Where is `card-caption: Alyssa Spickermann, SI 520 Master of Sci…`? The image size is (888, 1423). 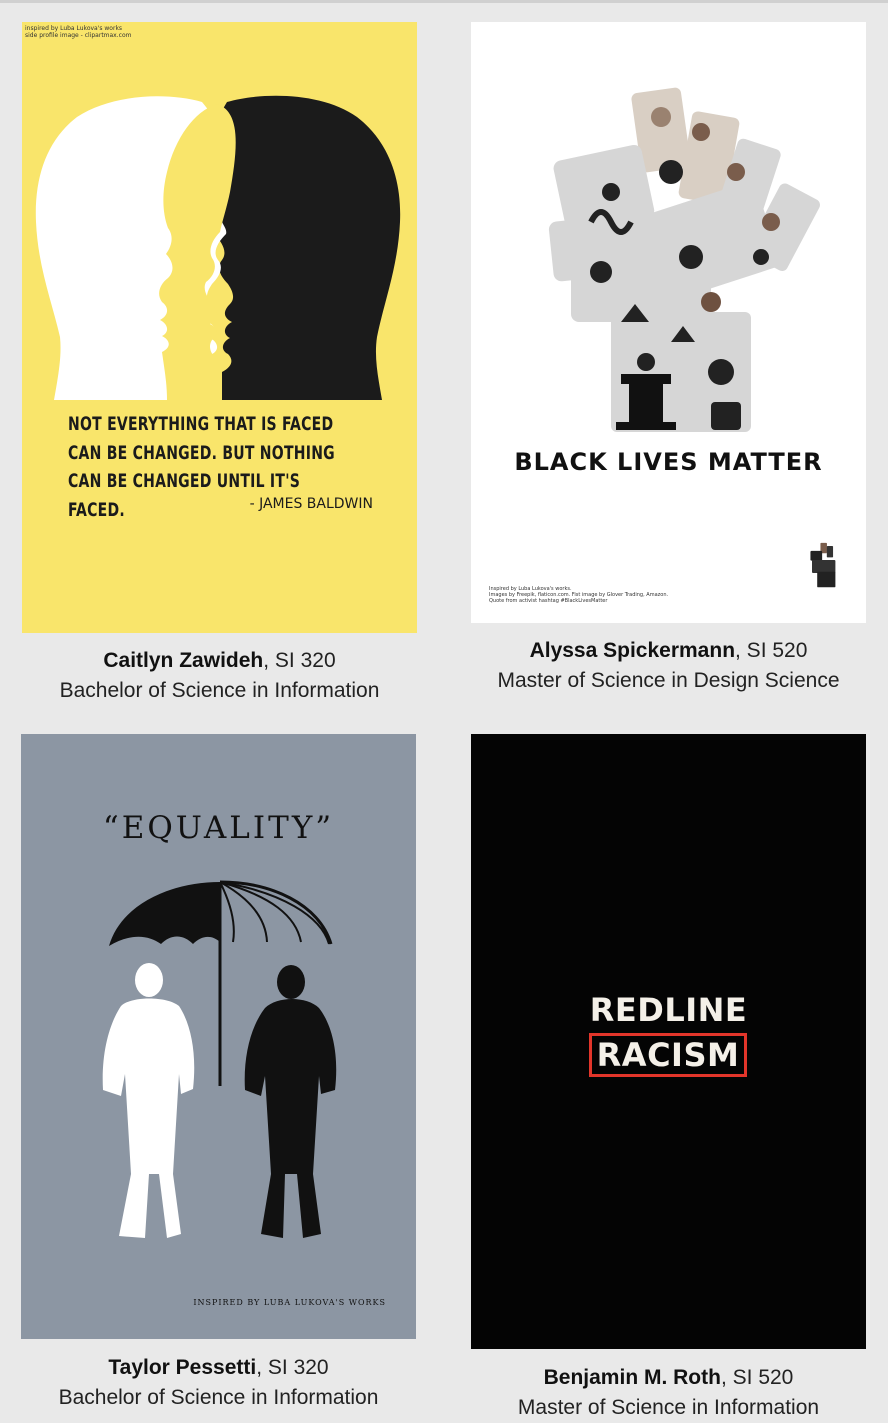
card-caption: Alyssa Spickermann, SI 520 Master of Sci… is located at coordinates (668, 666).